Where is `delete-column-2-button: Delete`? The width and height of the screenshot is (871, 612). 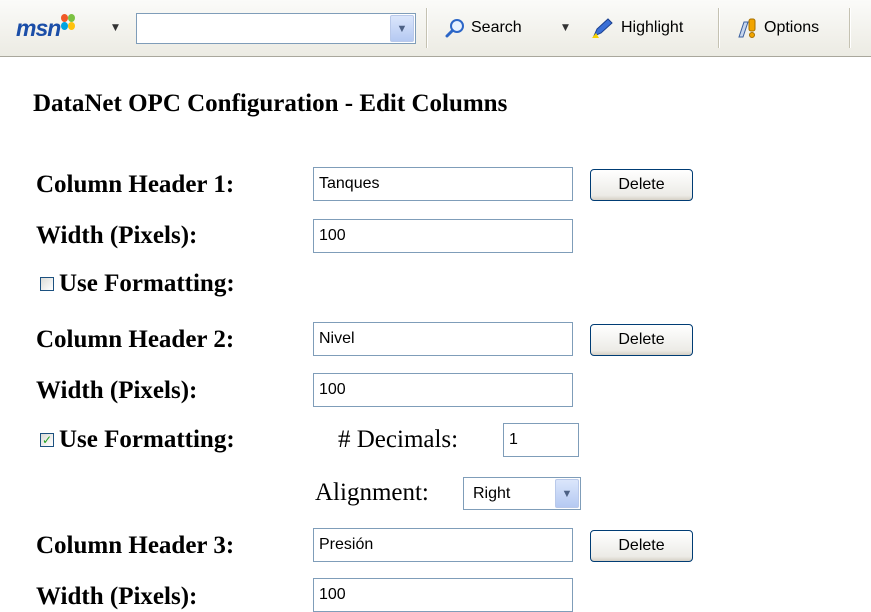 delete-column-2-button: Delete is located at coordinates (641, 340).